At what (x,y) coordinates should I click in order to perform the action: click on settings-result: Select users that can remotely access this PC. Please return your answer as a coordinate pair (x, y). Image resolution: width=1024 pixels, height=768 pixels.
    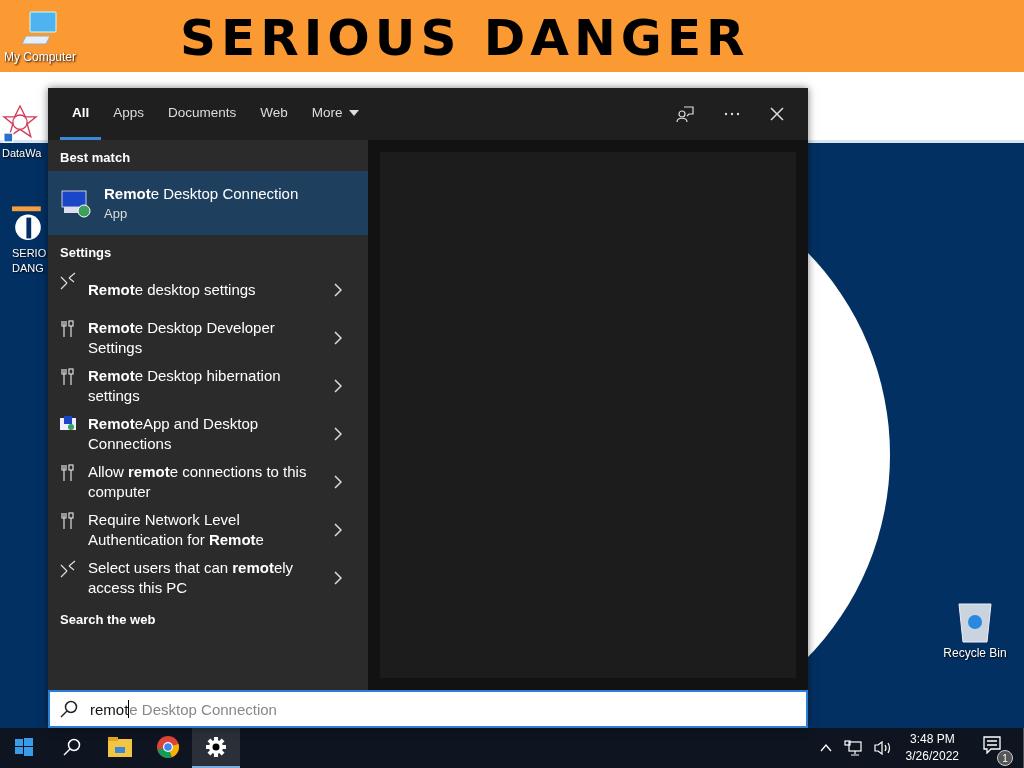
    Looking at the image, I should click on (208, 578).